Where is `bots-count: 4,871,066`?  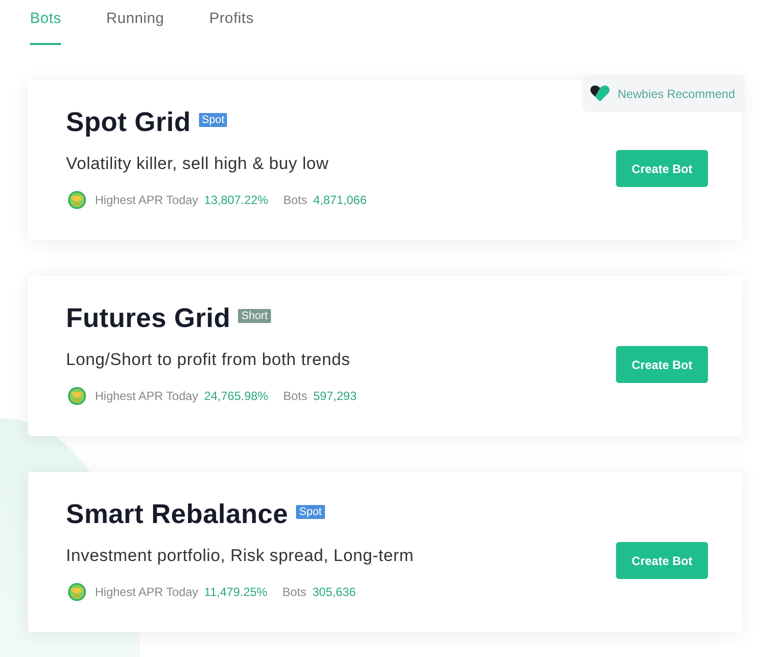
bots-count: 4,871,066 is located at coordinates (340, 200).